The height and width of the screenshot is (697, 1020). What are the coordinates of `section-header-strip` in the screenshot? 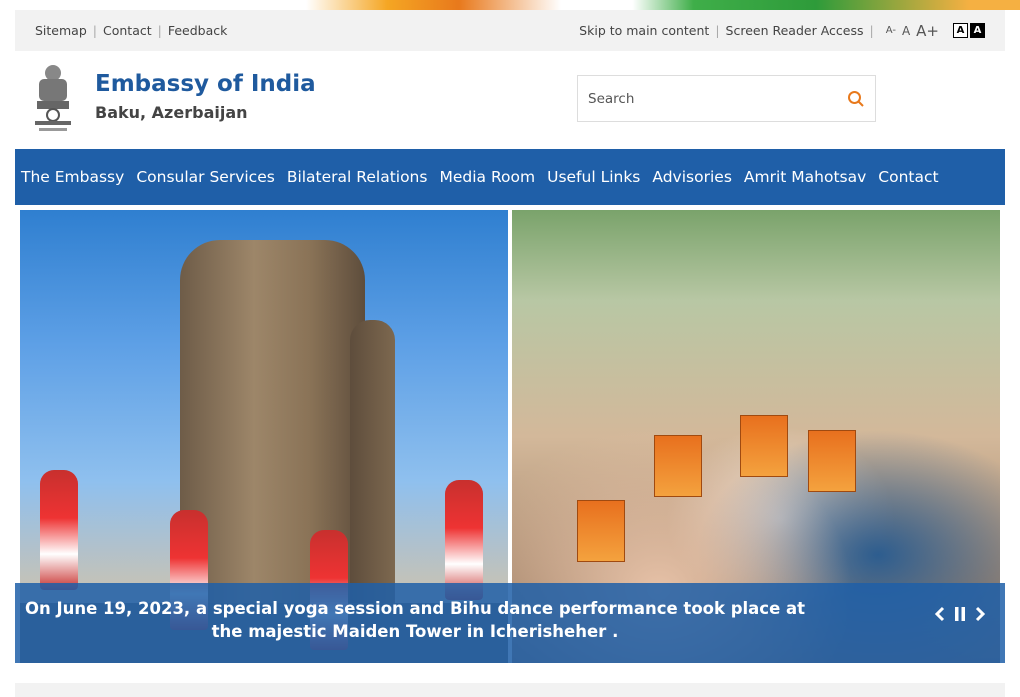 It's located at (510, 690).